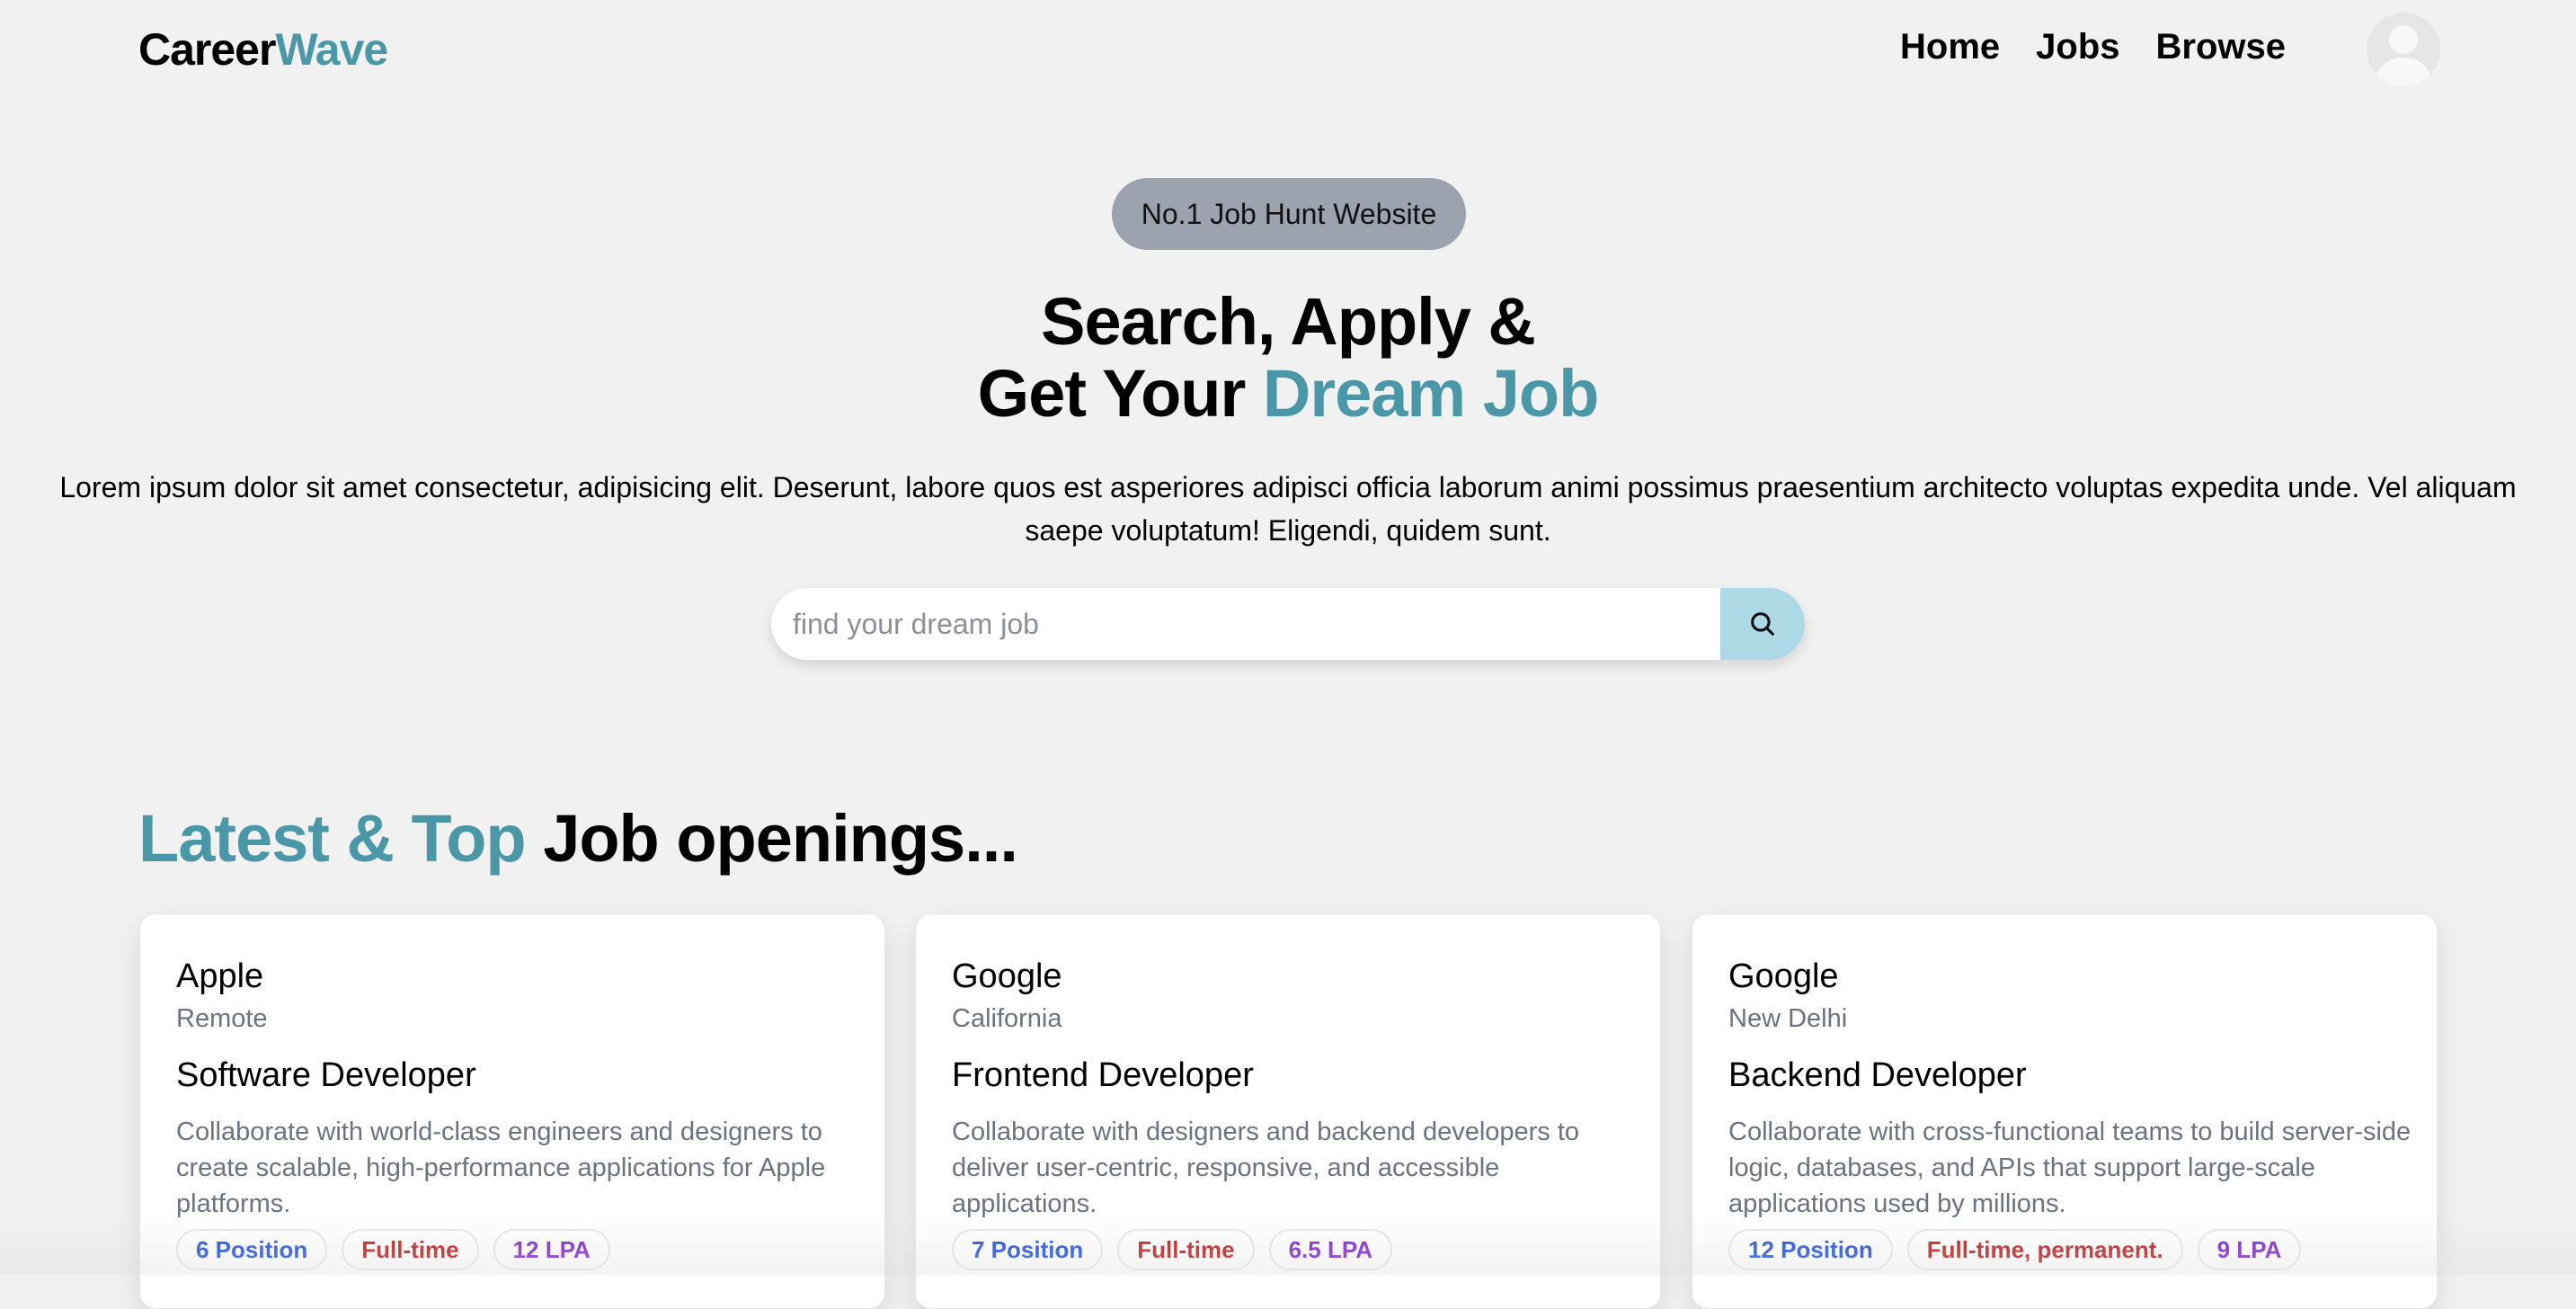 The width and height of the screenshot is (2576, 1309). I want to click on avatar-head-shape, so click(2403, 39).